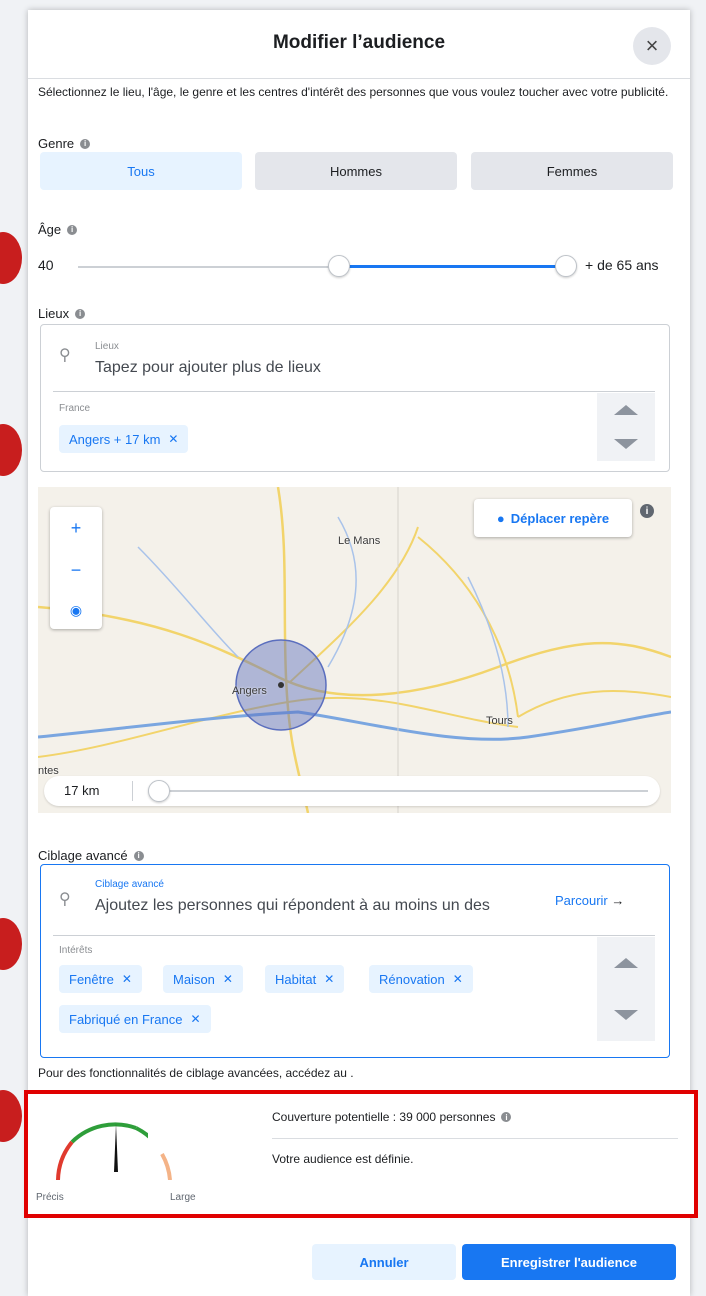  What do you see at coordinates (453, 266) in the screenshot?
I see `age-slider-range` at bounding box center [453, 266].